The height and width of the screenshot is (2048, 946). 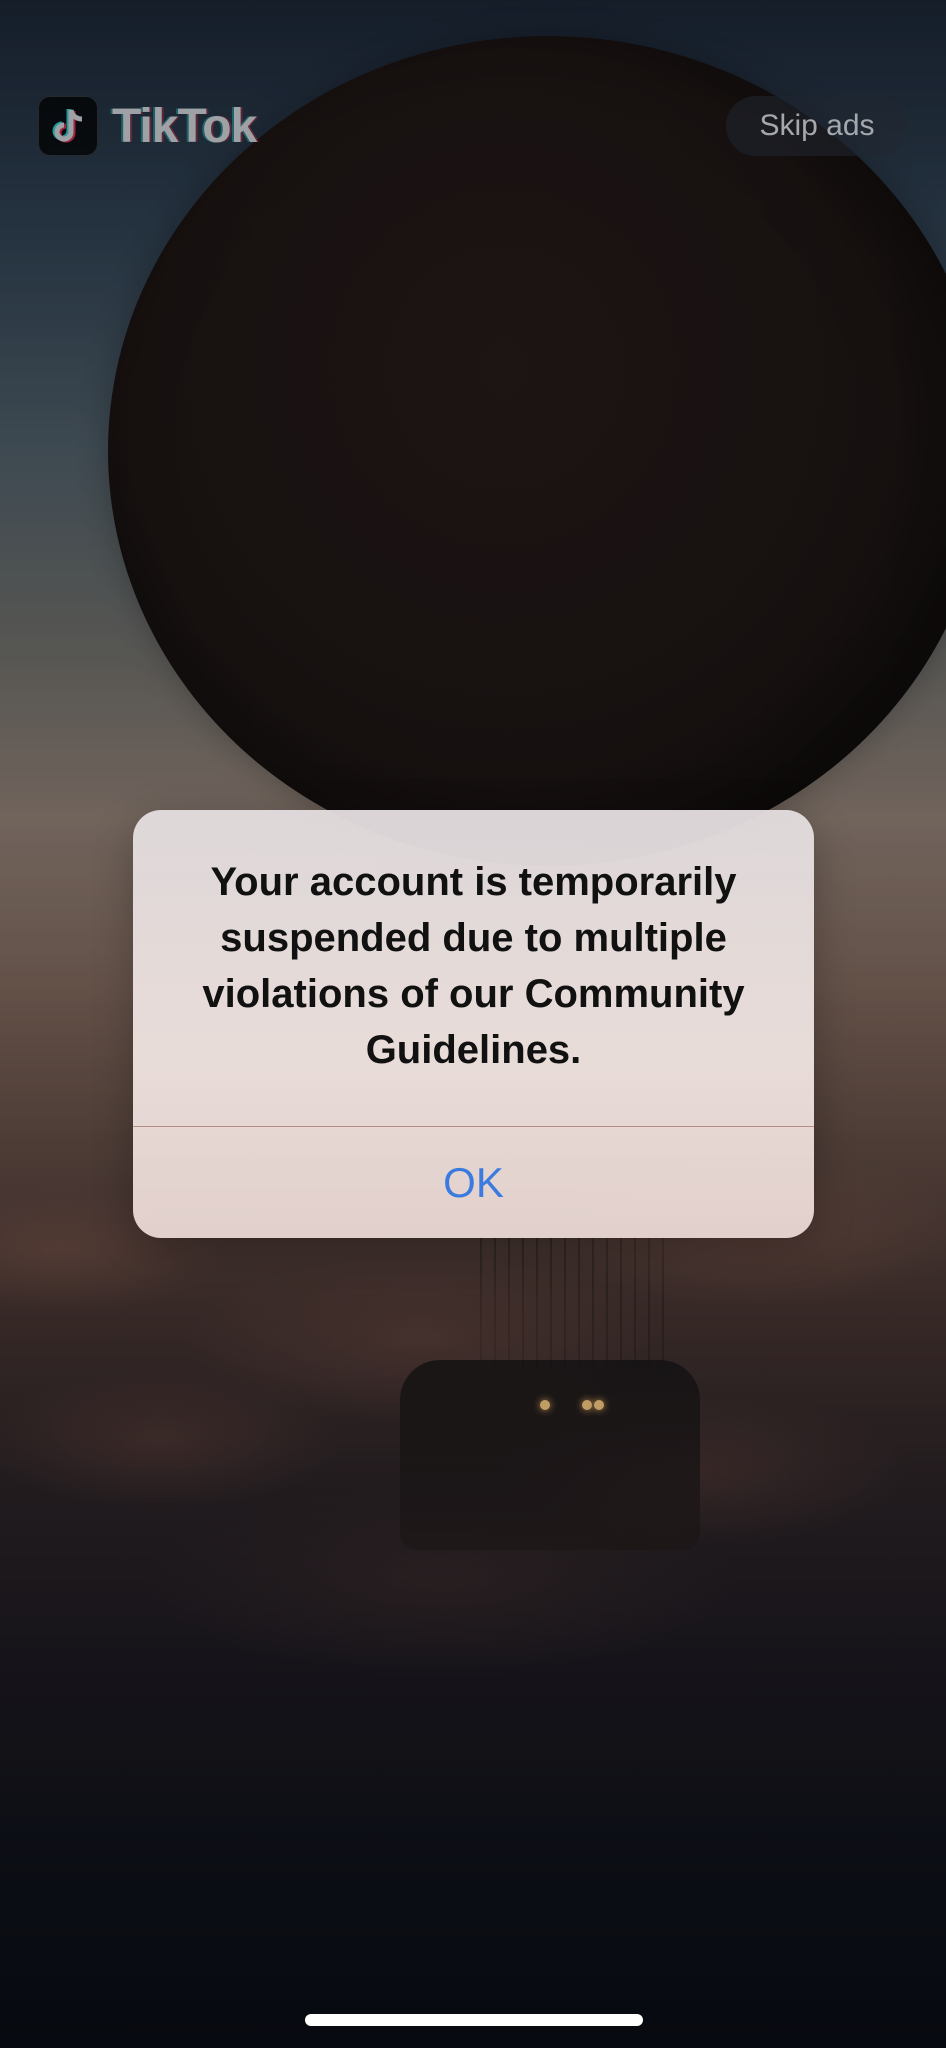 What do you see at coordinates (473, 1182) in the screenshot?
I see `ok-button: OK` at bounding box center [473, 1182].